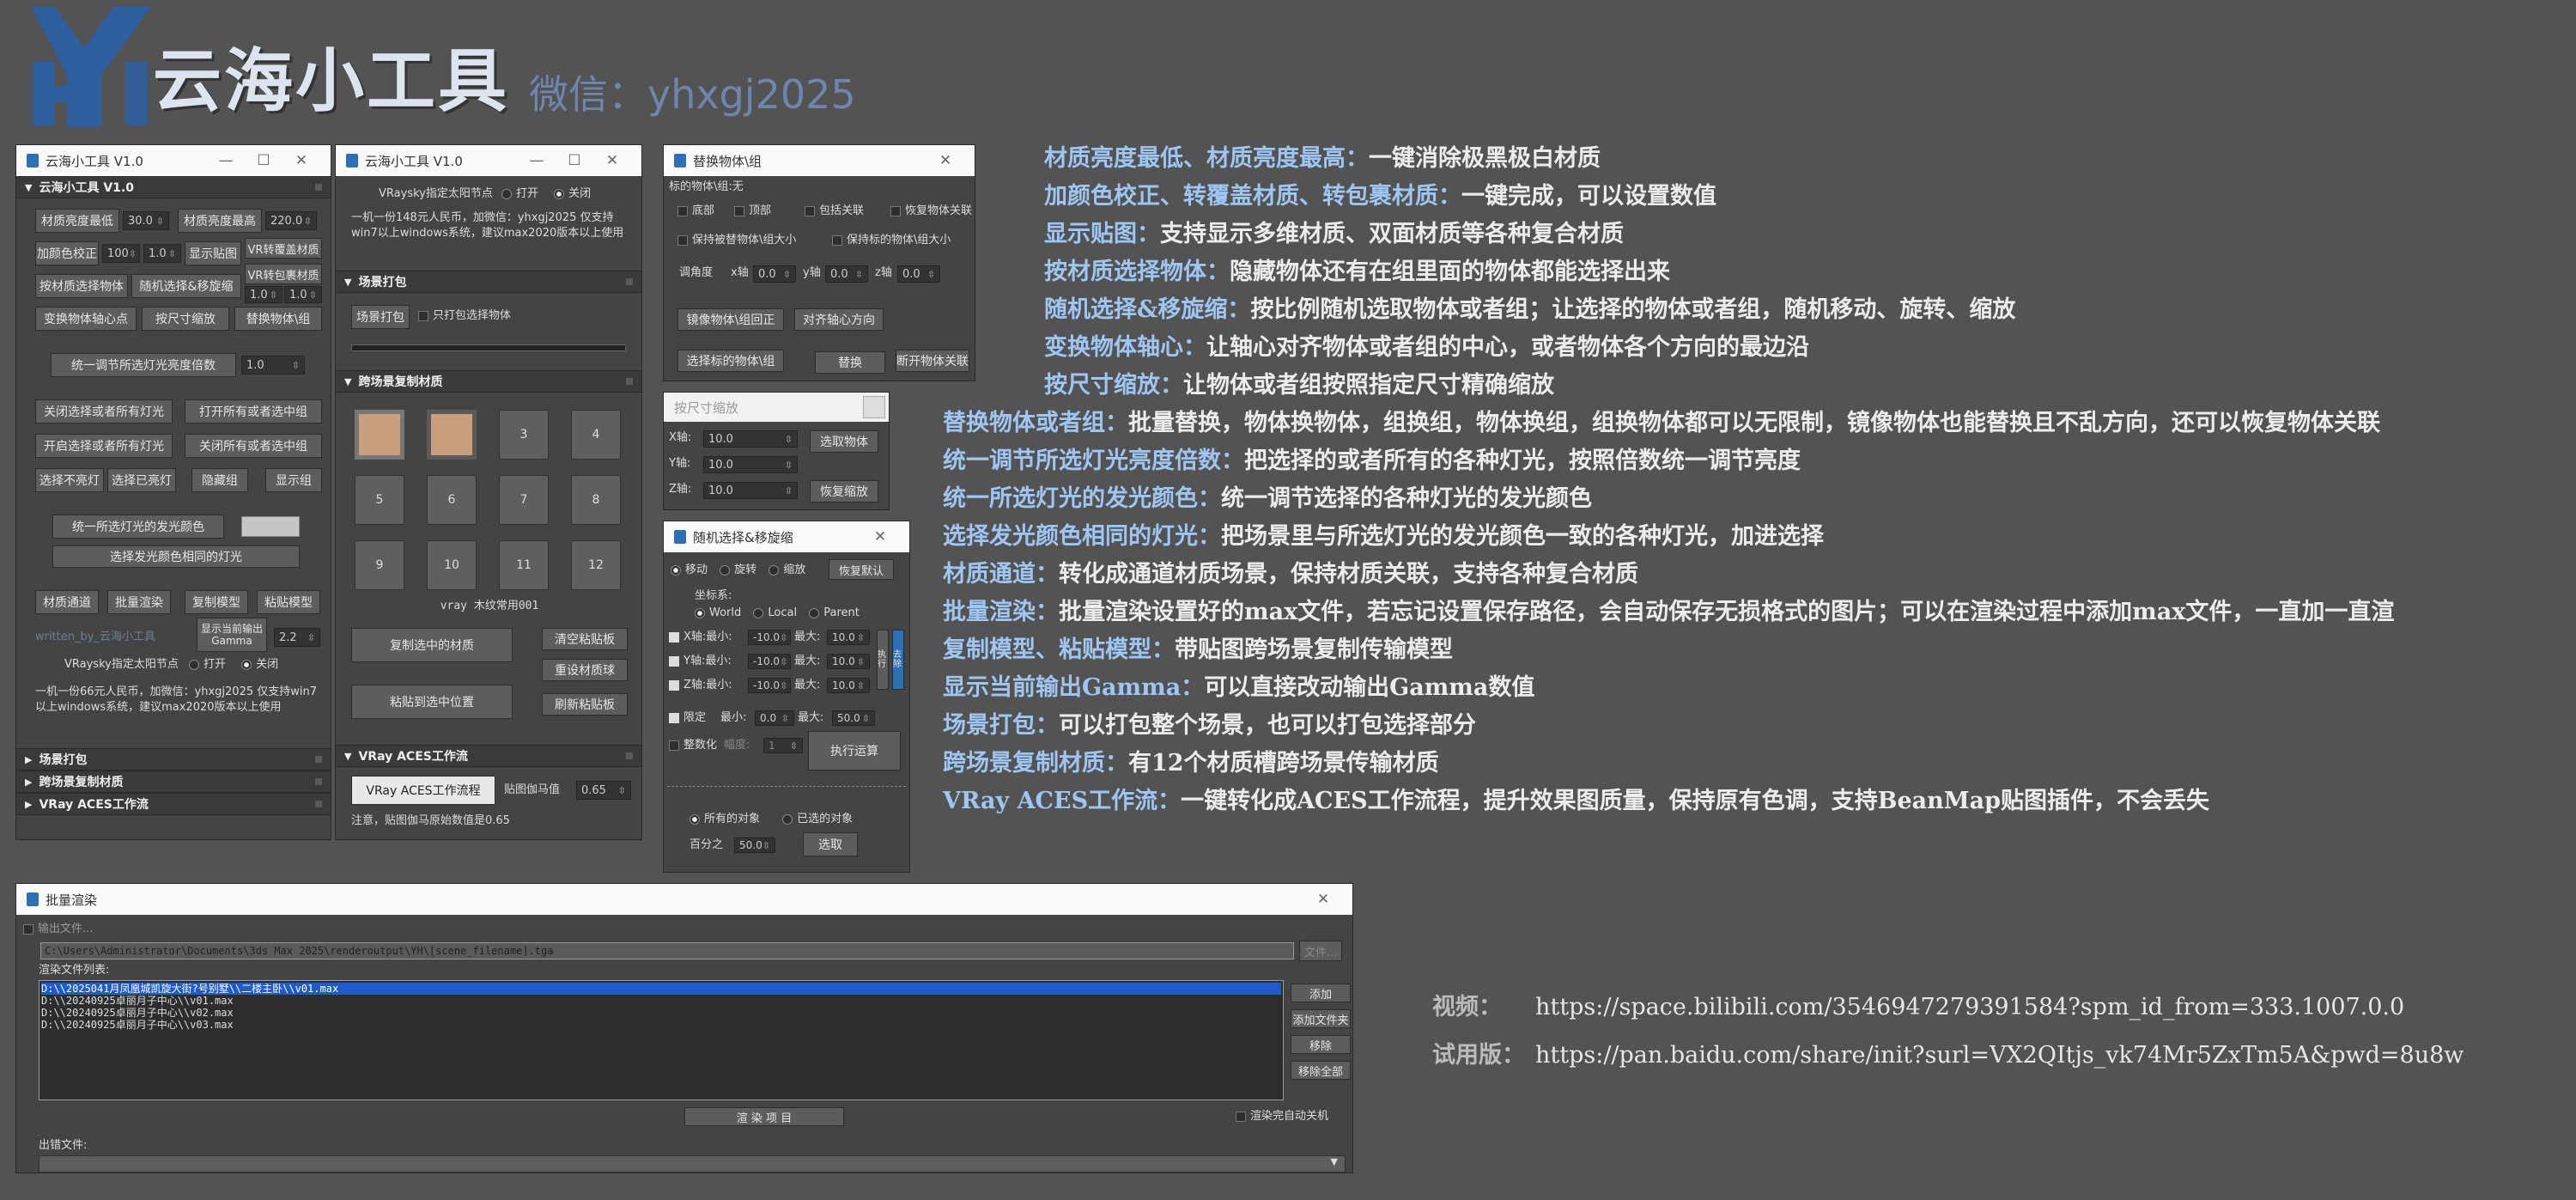  I want to click on selected-objects-radio, so click(788, 819).